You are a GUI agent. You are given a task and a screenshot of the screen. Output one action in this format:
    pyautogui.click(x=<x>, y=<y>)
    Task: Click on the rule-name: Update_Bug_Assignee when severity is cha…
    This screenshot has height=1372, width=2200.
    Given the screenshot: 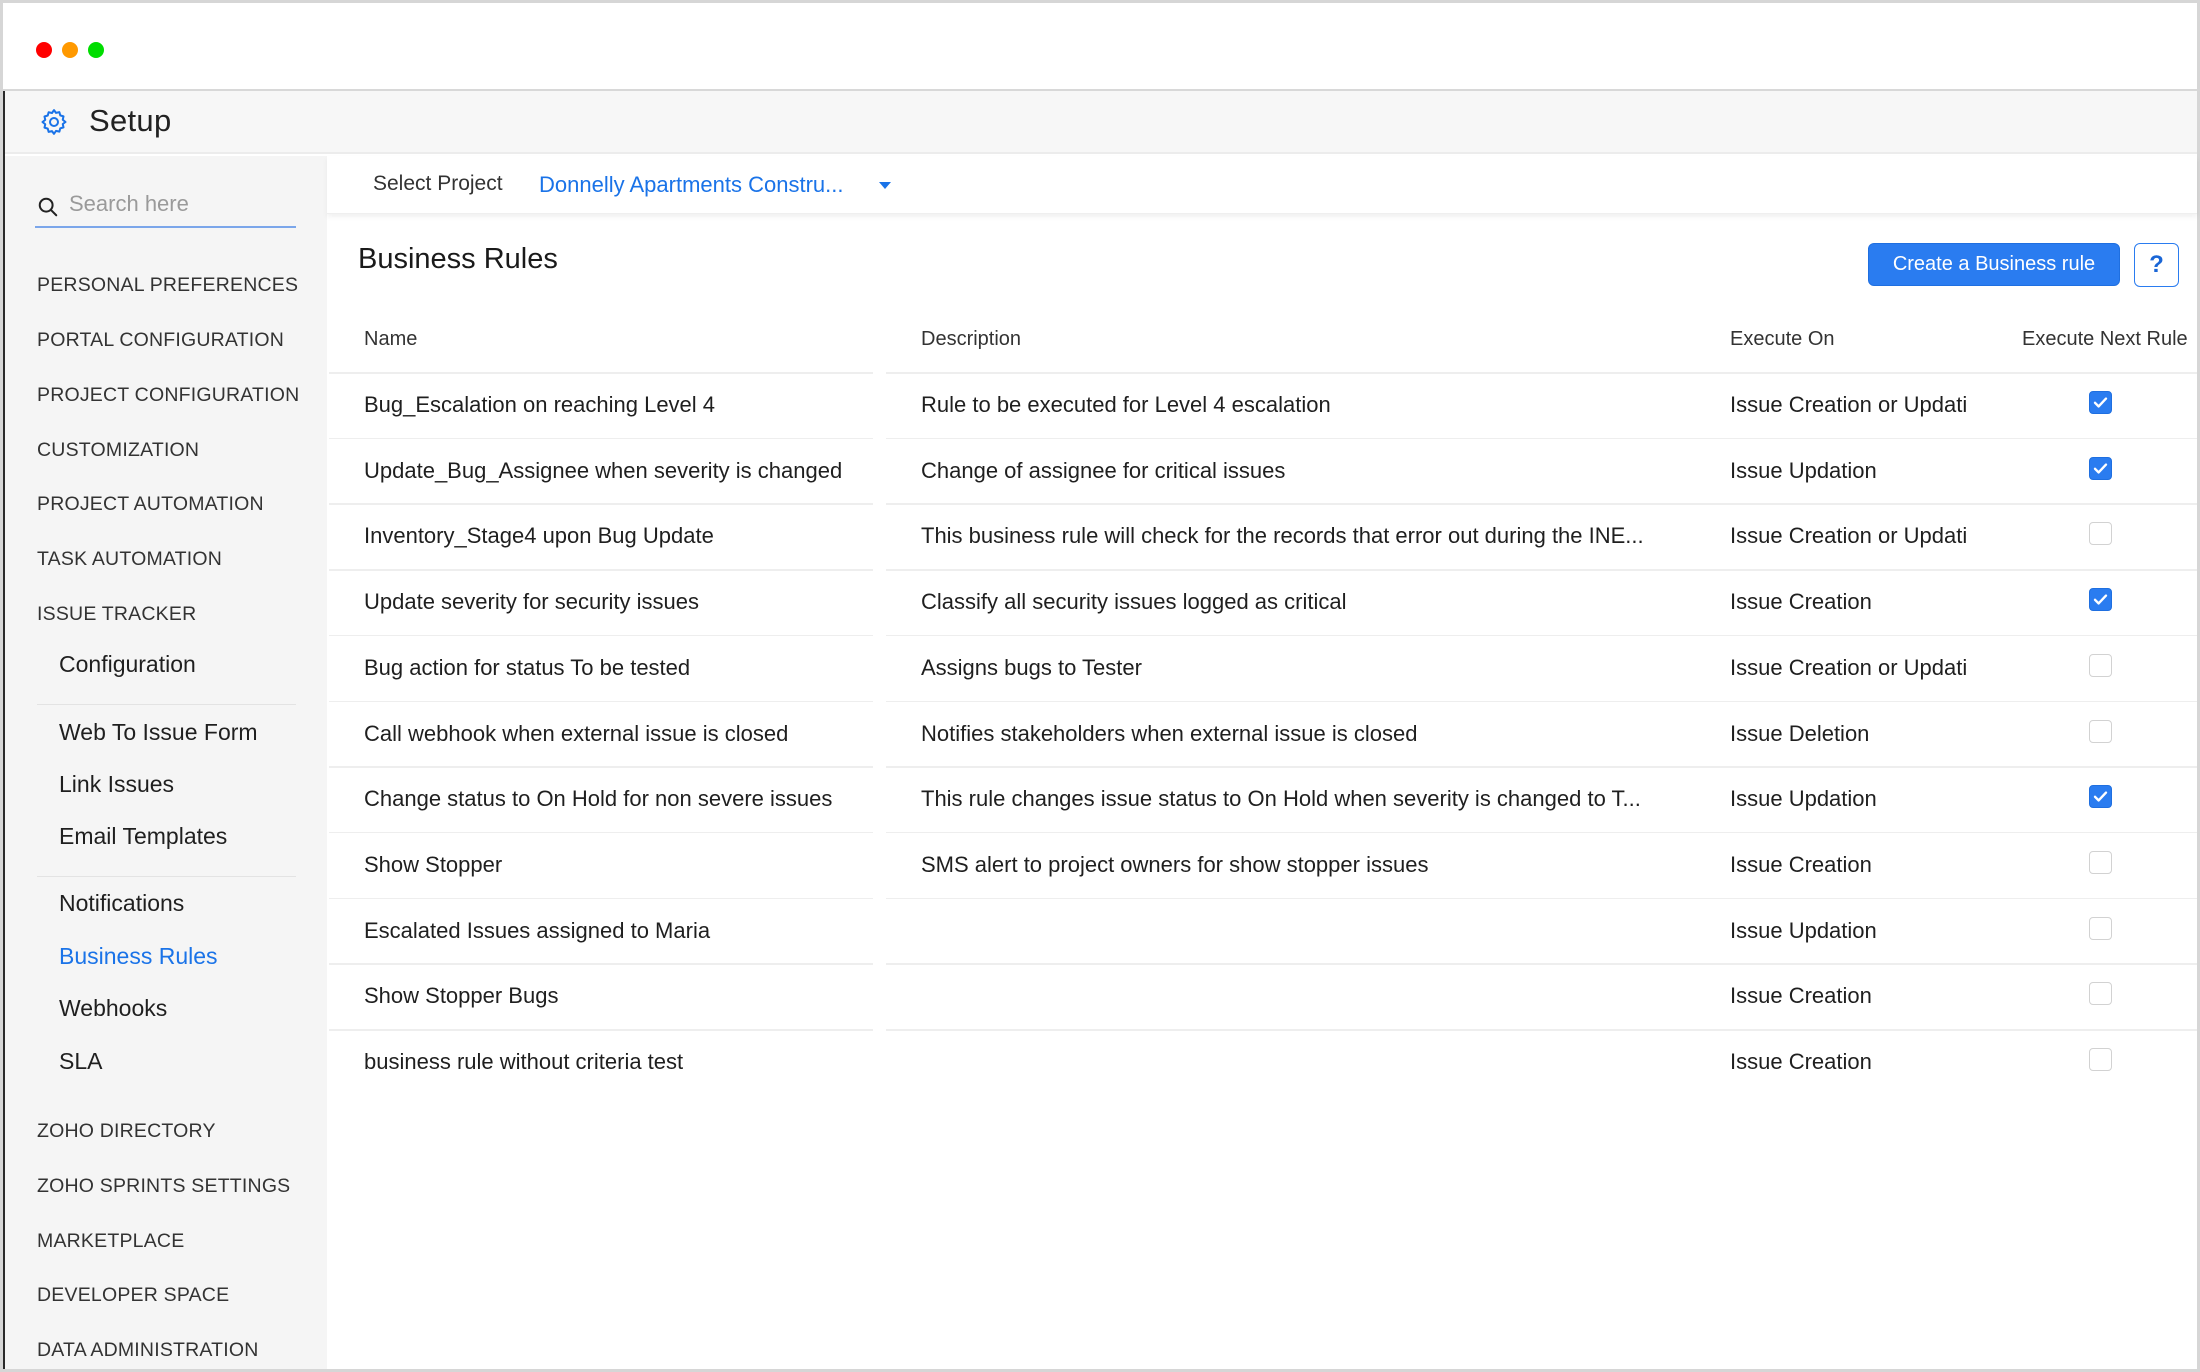 What is the action you would take?
    pyautogui.click(x=603, y=471)
    